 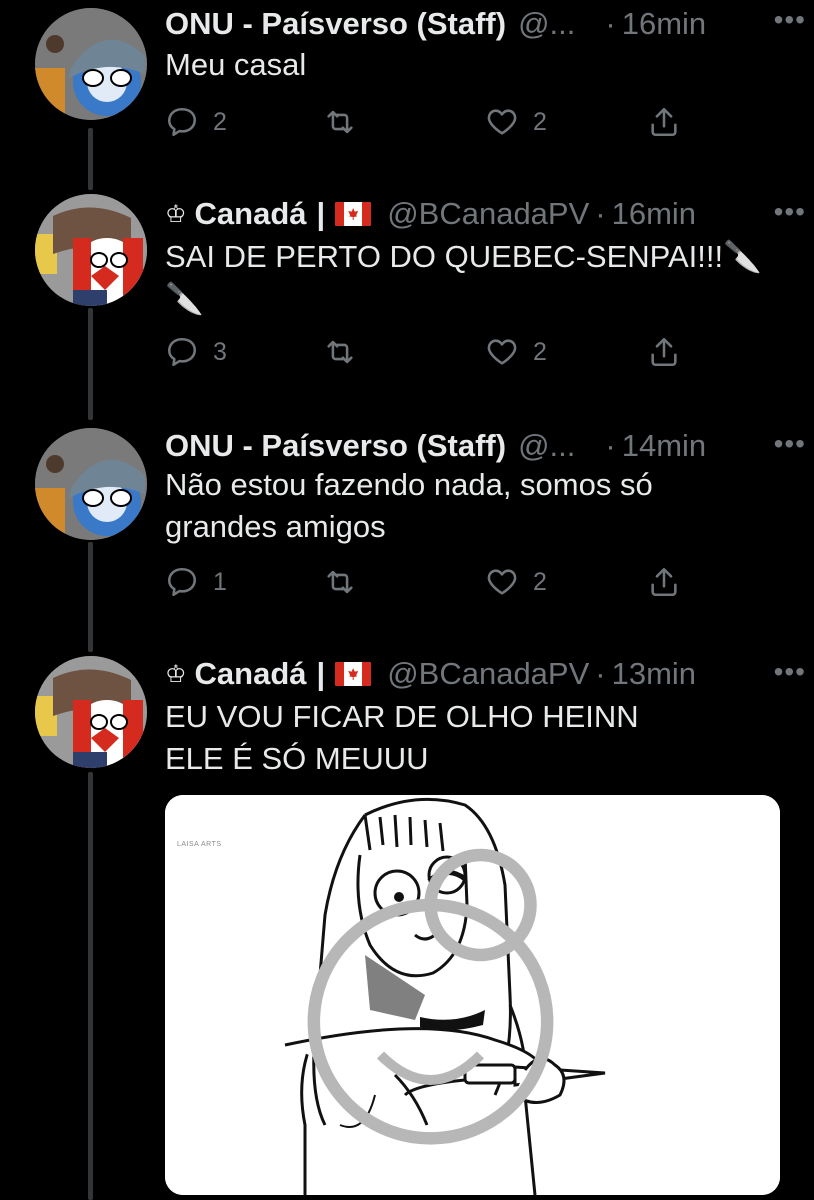 I want to click on artist-watermark-logo, so click(x=430, y=996).